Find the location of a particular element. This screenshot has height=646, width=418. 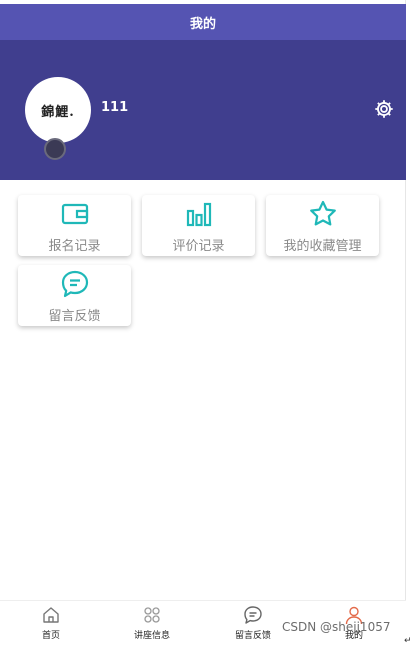

menu-item-feedback: 留言反馈 is located at coordinates (74, 295).